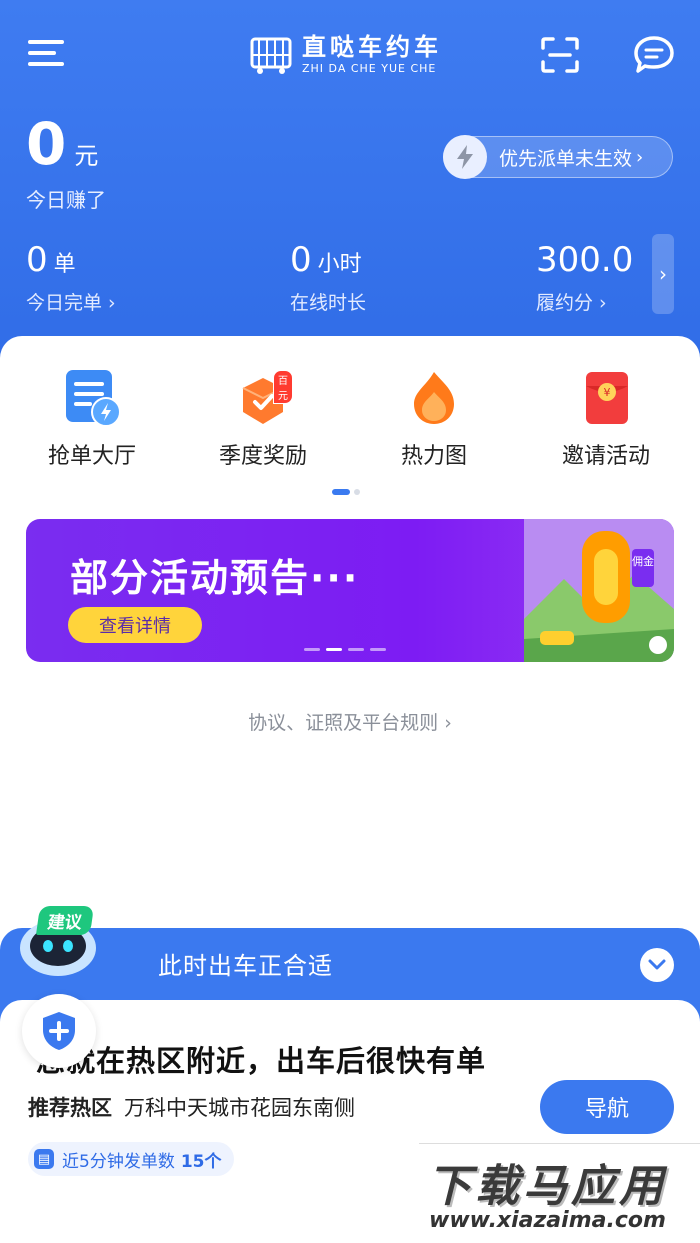  What do you see at coordinates (201, 1161) in the screenshot?
I see `orders-count: 15个` at bounding box center [201, 1161].